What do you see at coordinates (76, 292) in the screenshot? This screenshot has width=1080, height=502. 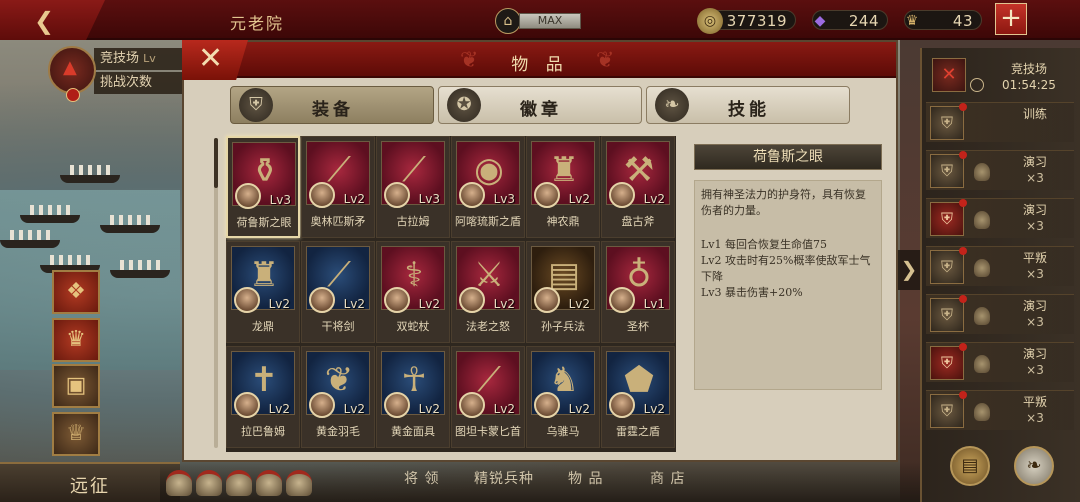 I see `treasure-bag-button: ❖` at bounding box center [76, 292].